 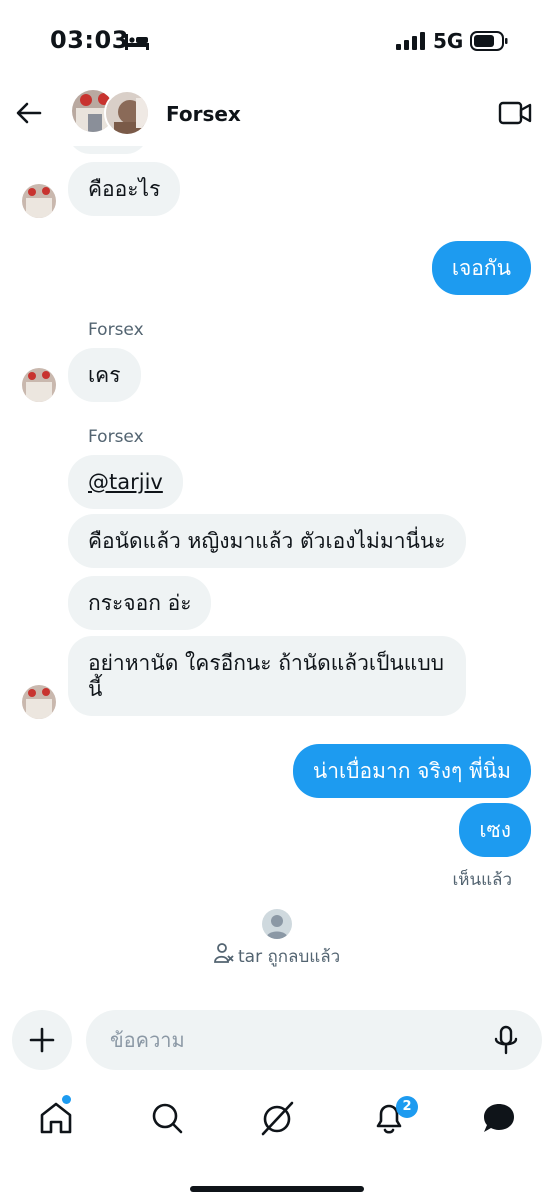 I want to click on mention-link: @tarjiv, so click(x=125, y=482).